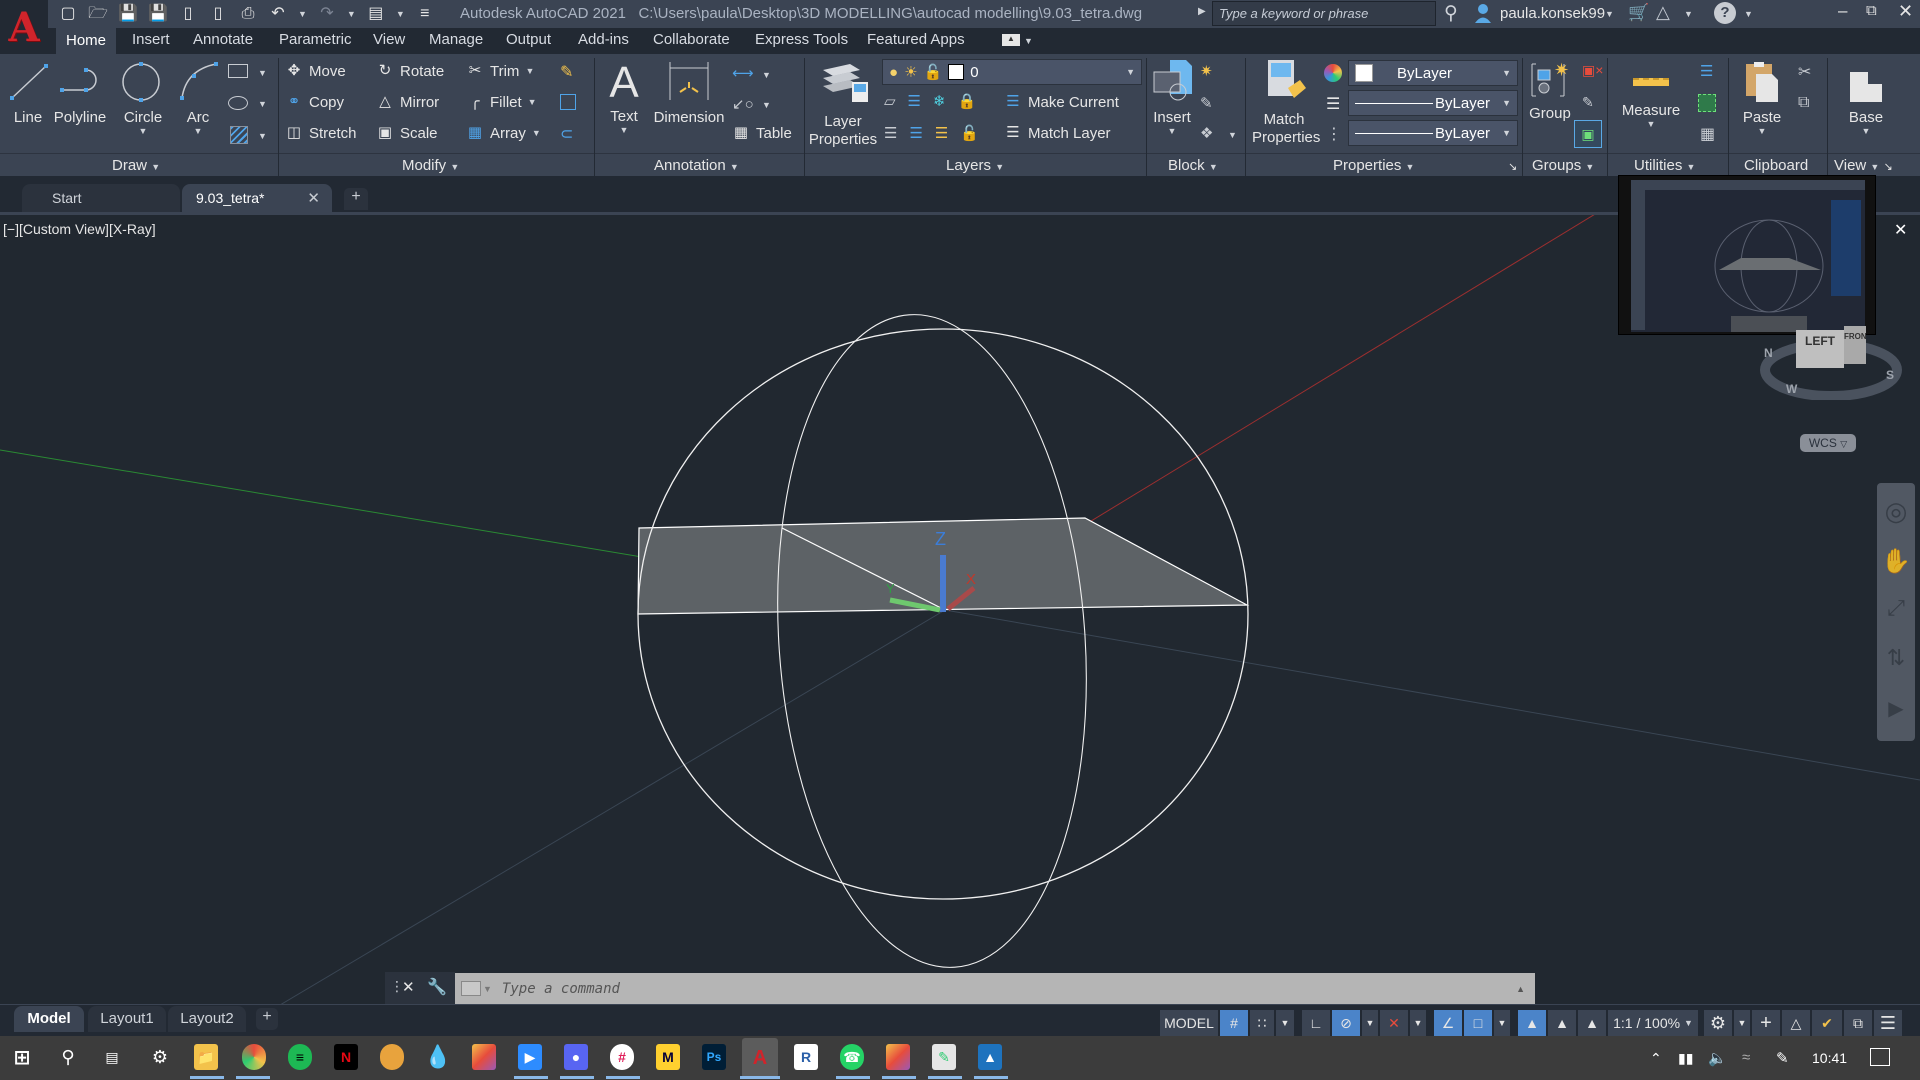 This screenshot has height=1080, width=1920. I want to click on paste-button: Paste ▼, so click(1762, 100).